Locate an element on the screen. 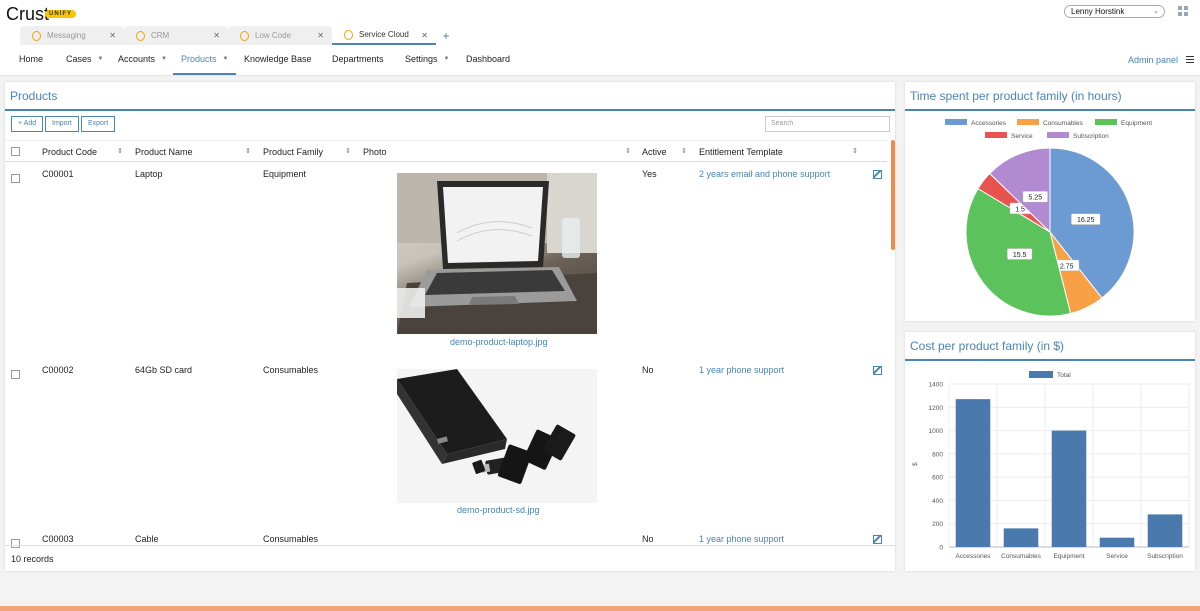 The height and width of the screenshot is (611, 1200). laptop-image is located at coordinates (497, 253).